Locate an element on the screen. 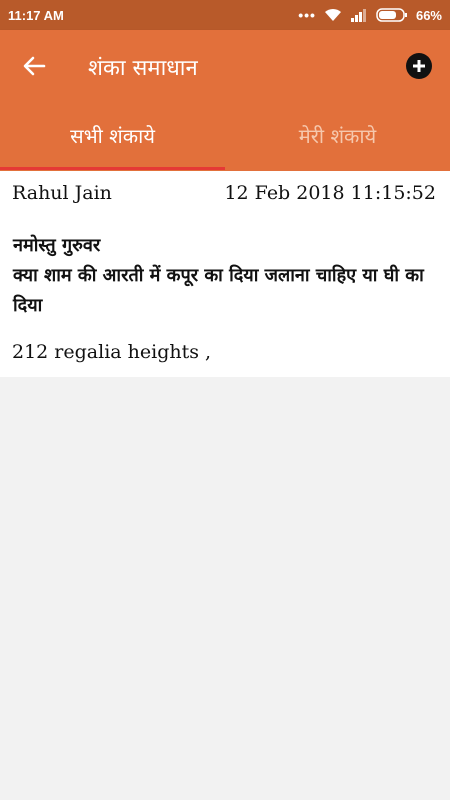 This screenshot has width=450, height=800. author-address: 212 regalia heights , is located at coordinates (112, 352).